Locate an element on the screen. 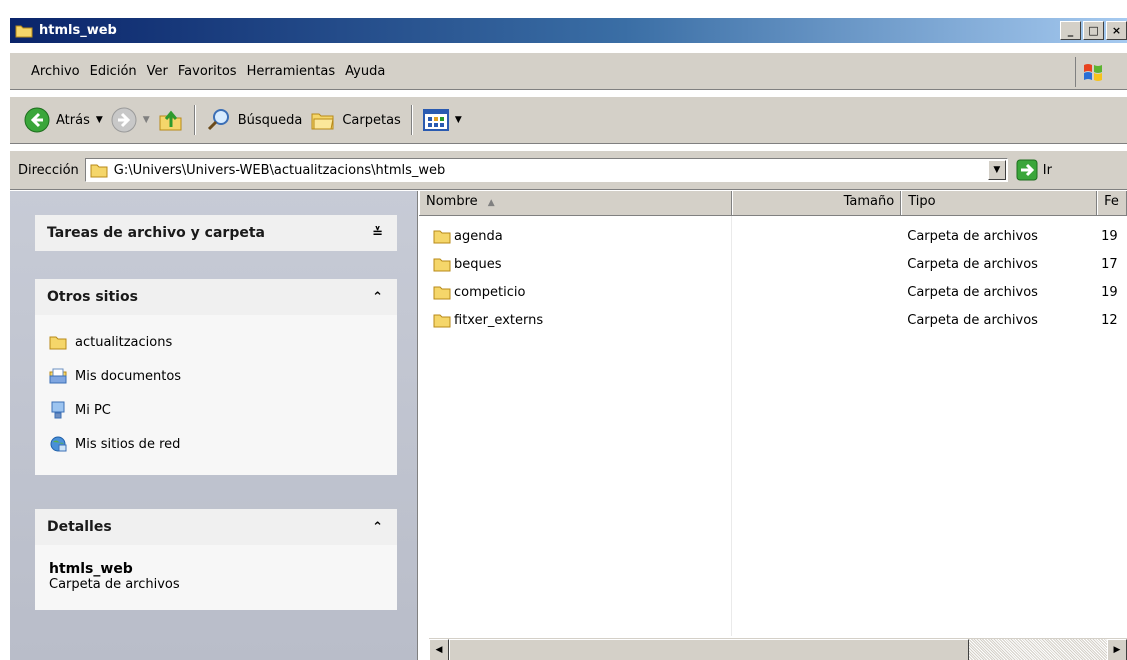 This screenshot has width=1127, height=660. column-header-size: Tamaño is located at coordinates (817, 203).